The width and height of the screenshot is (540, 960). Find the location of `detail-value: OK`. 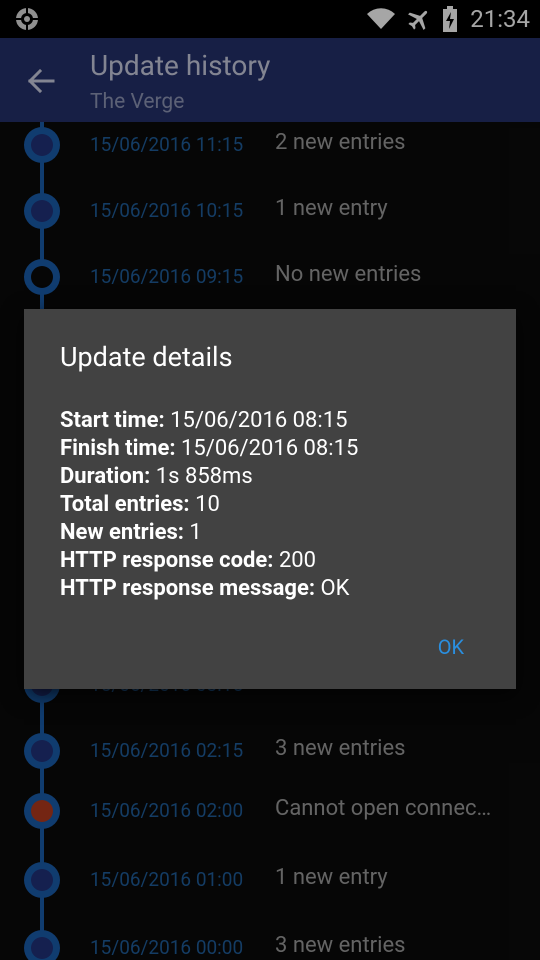

detail-value: OK is located at coordinates (335, 588).